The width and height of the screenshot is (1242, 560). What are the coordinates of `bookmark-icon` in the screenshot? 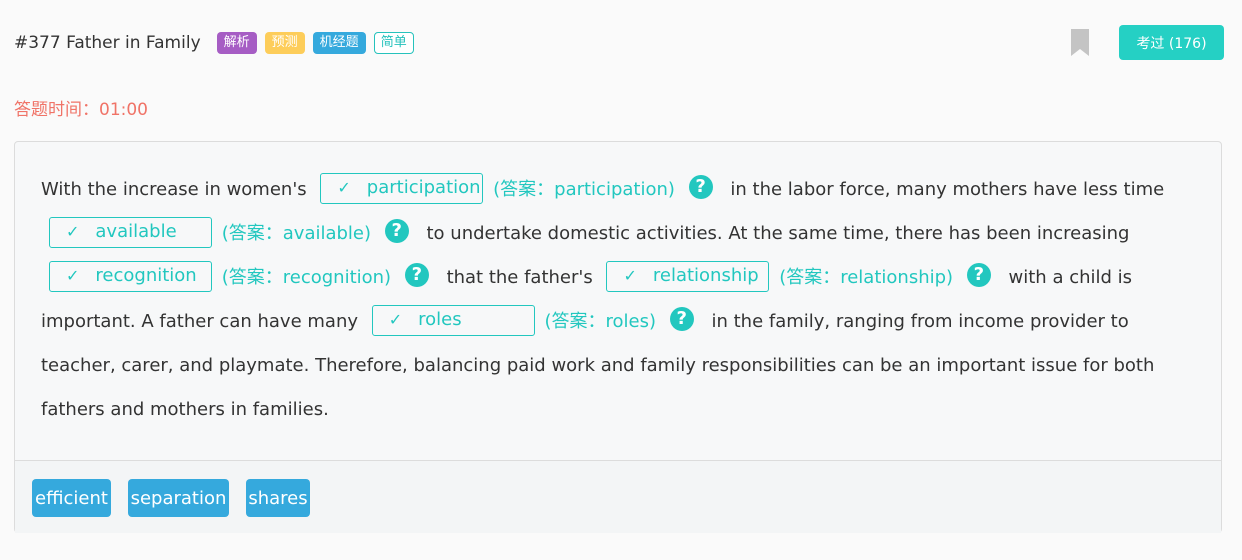 It's located at (1080, 42).